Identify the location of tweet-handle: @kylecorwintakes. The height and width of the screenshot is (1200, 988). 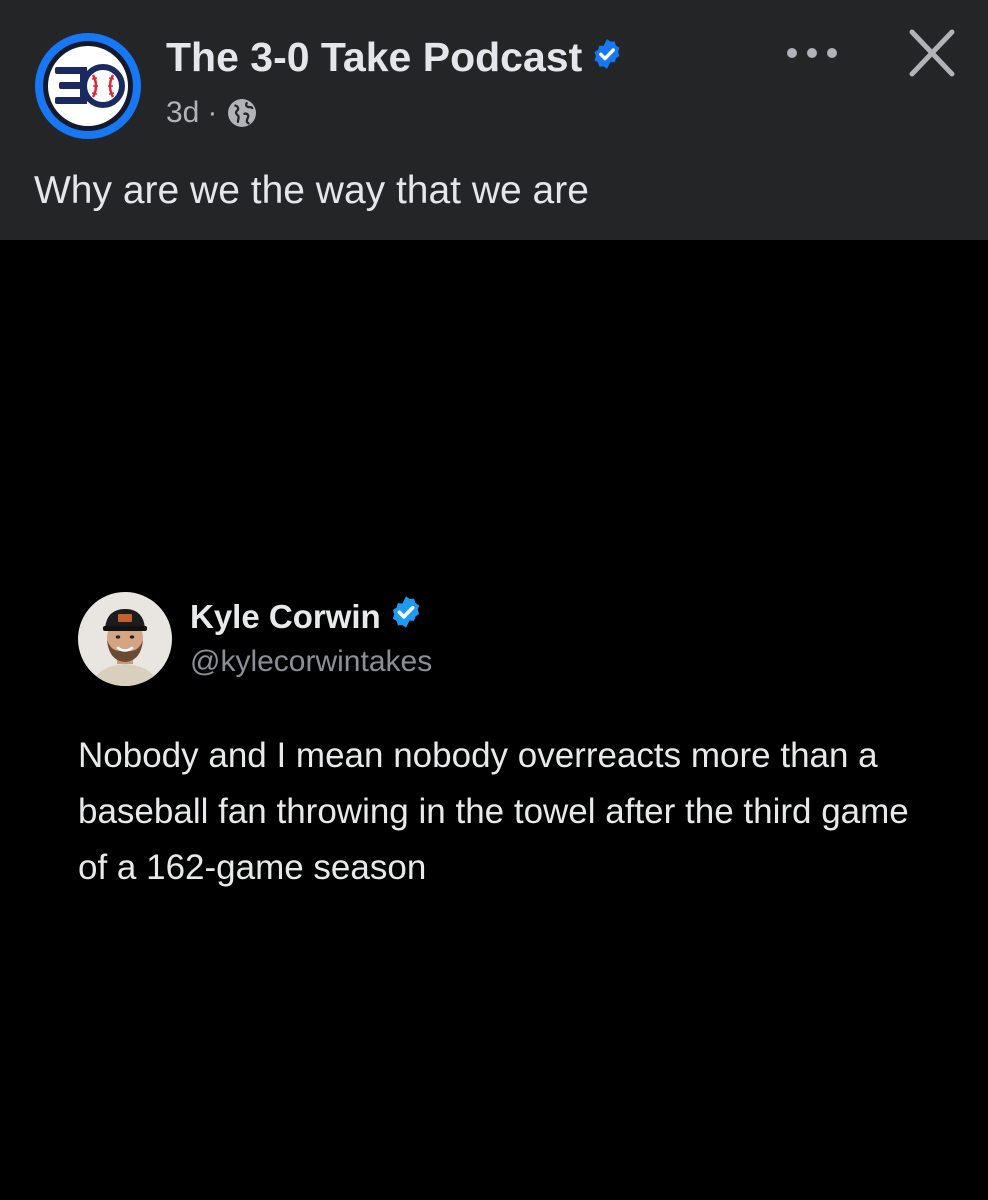
(311, 661).